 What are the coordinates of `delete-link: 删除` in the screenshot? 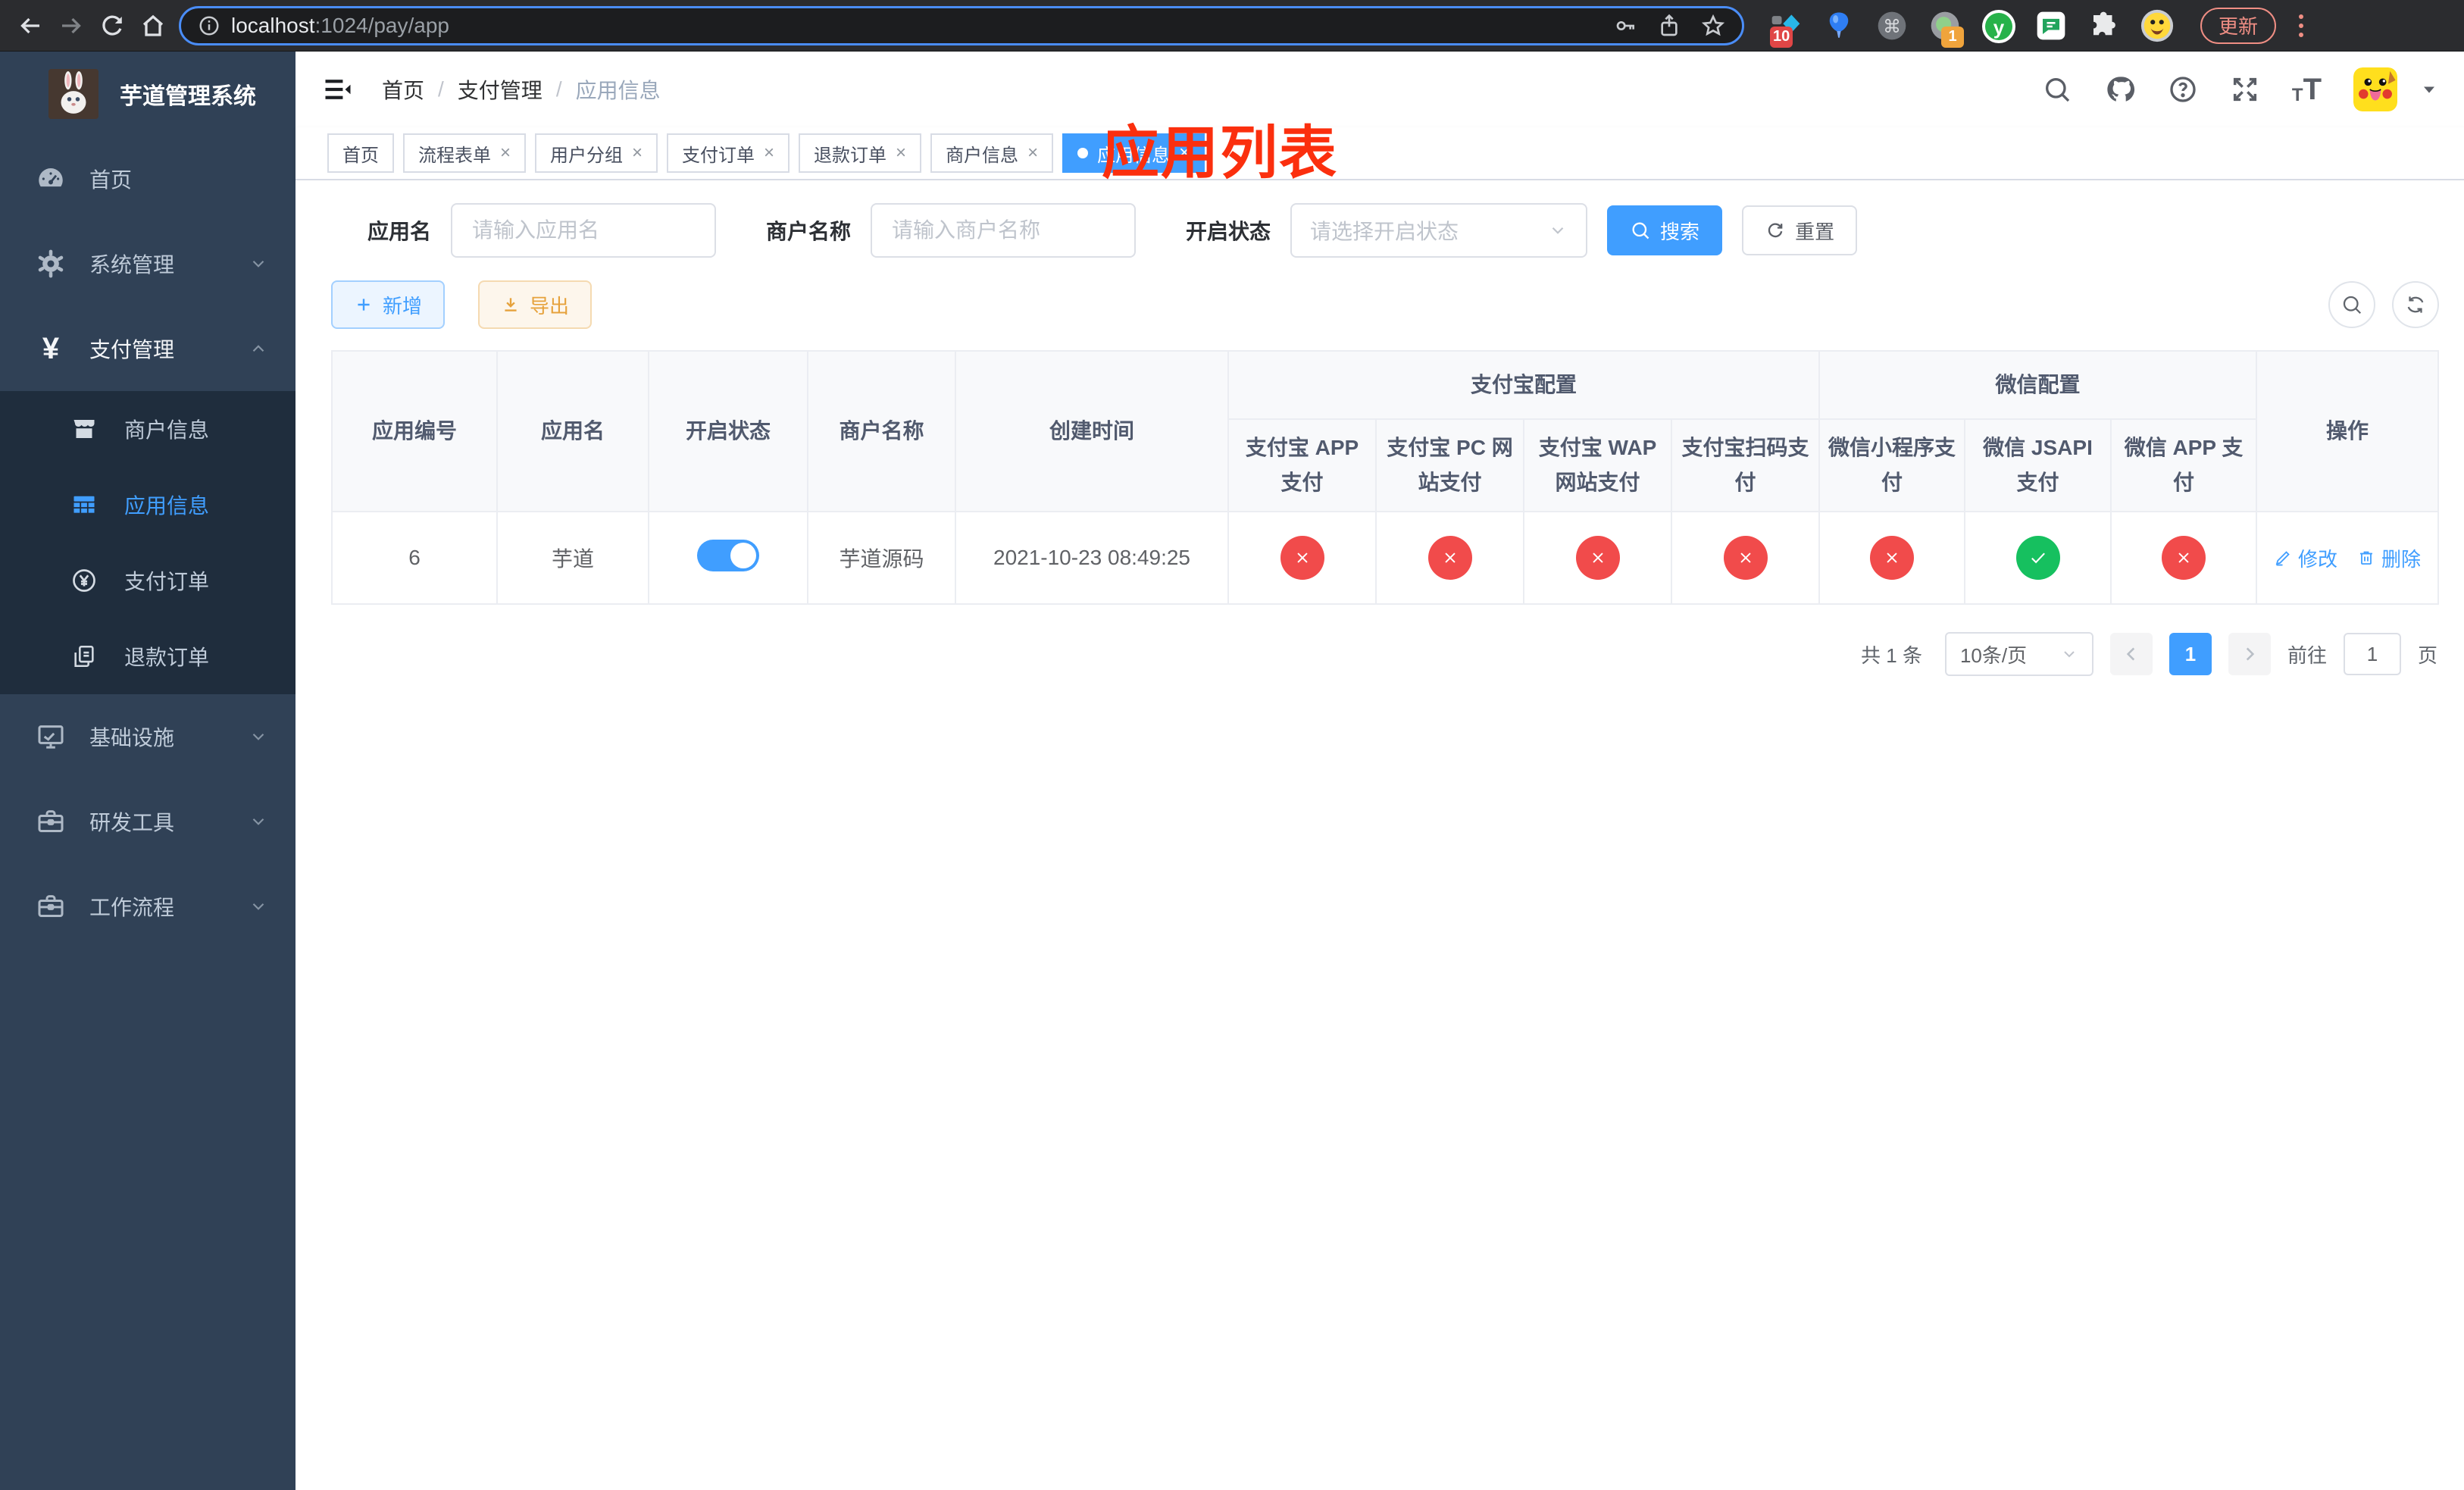 It's located at (2389, 558).